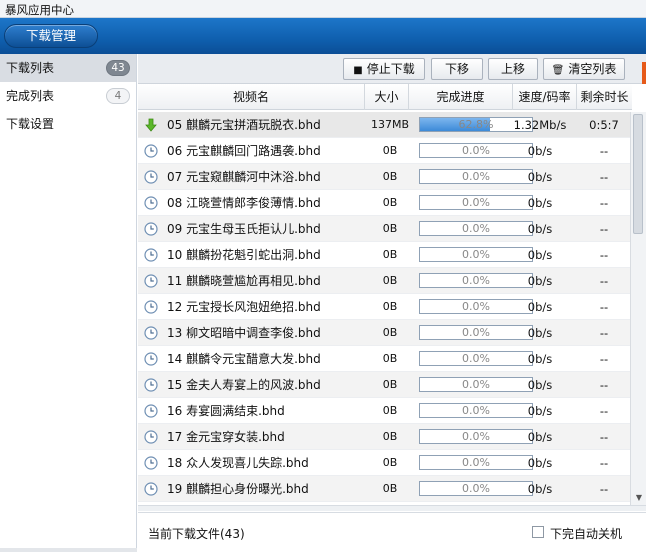 This screenshot has height=552, width=646. Describe the element at coordinates (51, 36) in the screenshot. I see `tab-download-manager: 下载管理` at that location.